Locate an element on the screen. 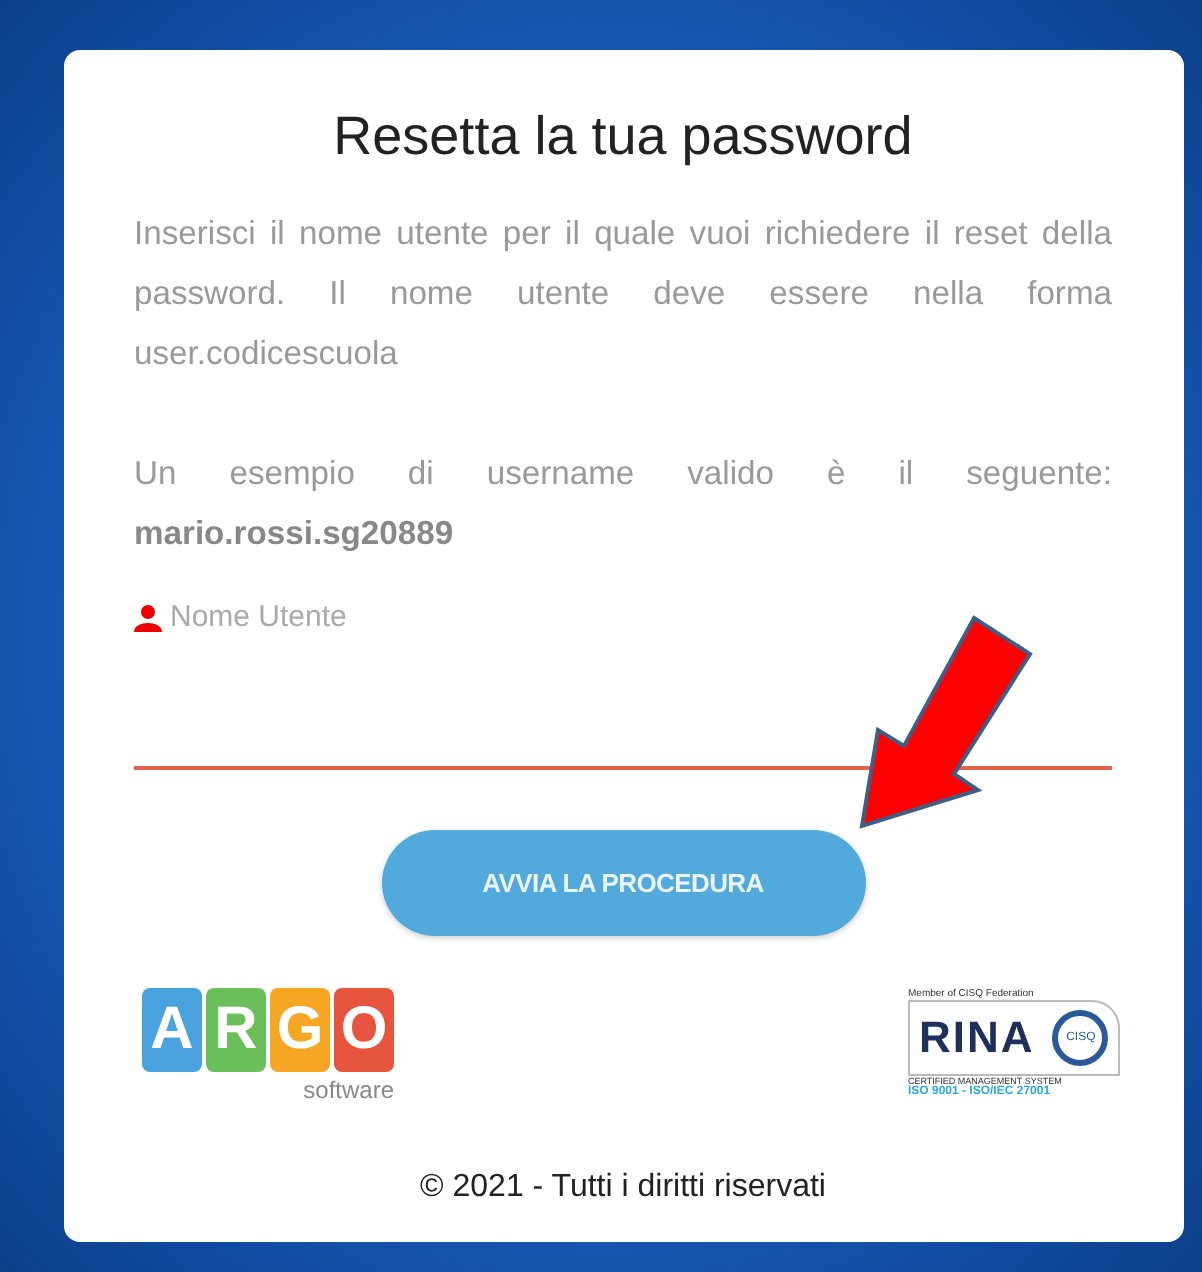 This screenshot has width=1202, height=1272. logo-letter: A is located at coordinates (172, 1030).